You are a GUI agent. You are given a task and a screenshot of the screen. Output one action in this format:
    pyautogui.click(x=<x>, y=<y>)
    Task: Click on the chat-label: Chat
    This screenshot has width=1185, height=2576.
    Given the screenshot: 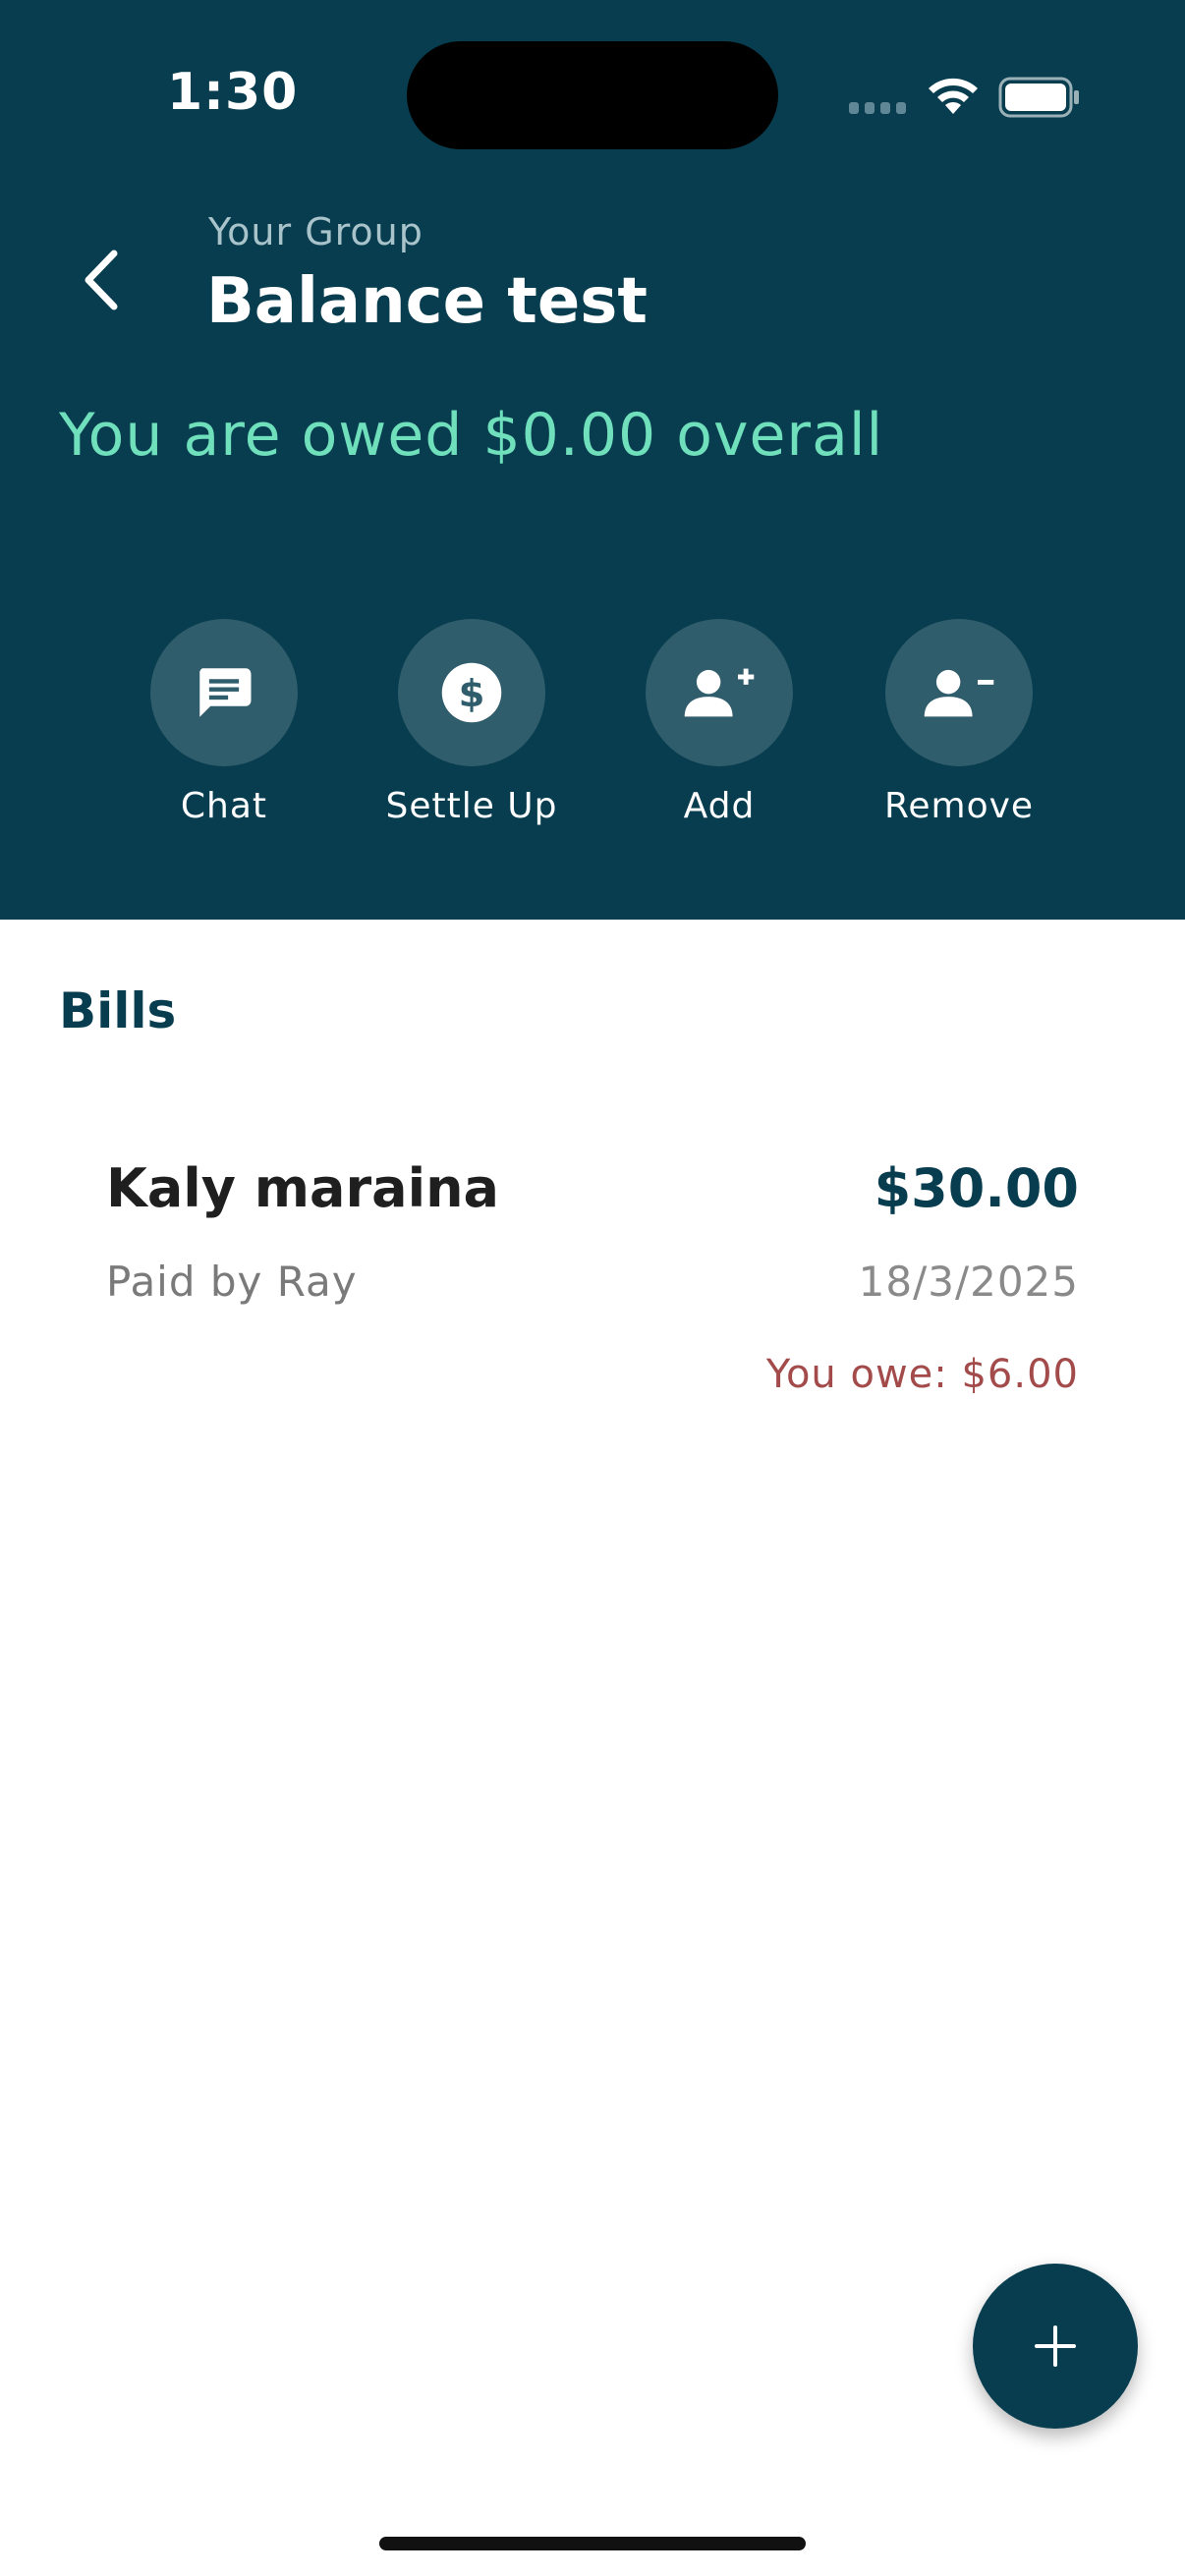 What is the action you would take?
    pyautogui.click(x=224, y=806)
    